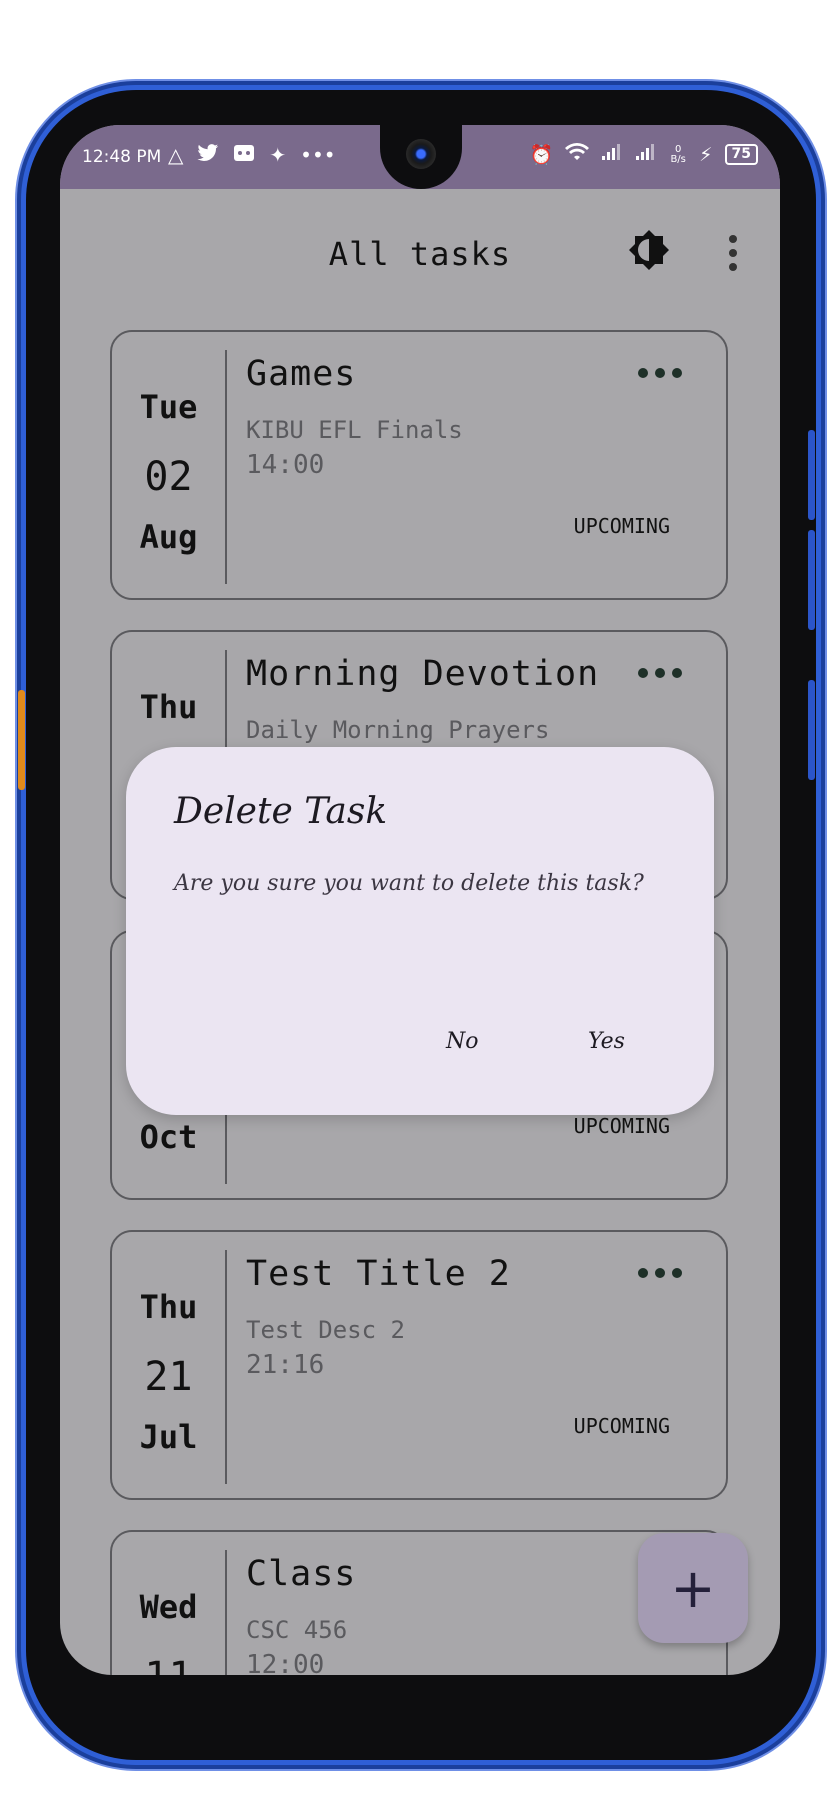  I want to click on no-button: No, so click(462, 1041).